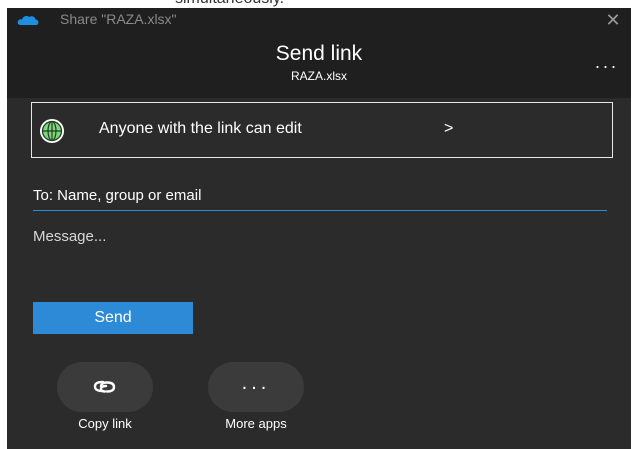 The image size is (632, 449). What do you see at coordinates (449, 128) in the screenshot?
I see `chevron-right-icon: >` at bounding box center [449, 128].